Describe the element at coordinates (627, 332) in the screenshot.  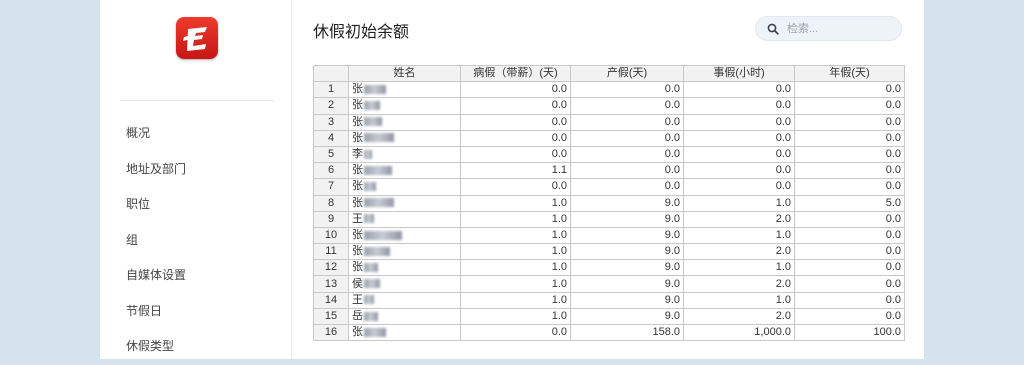
I see `maternity-leave-cell: 158.0` at that location.